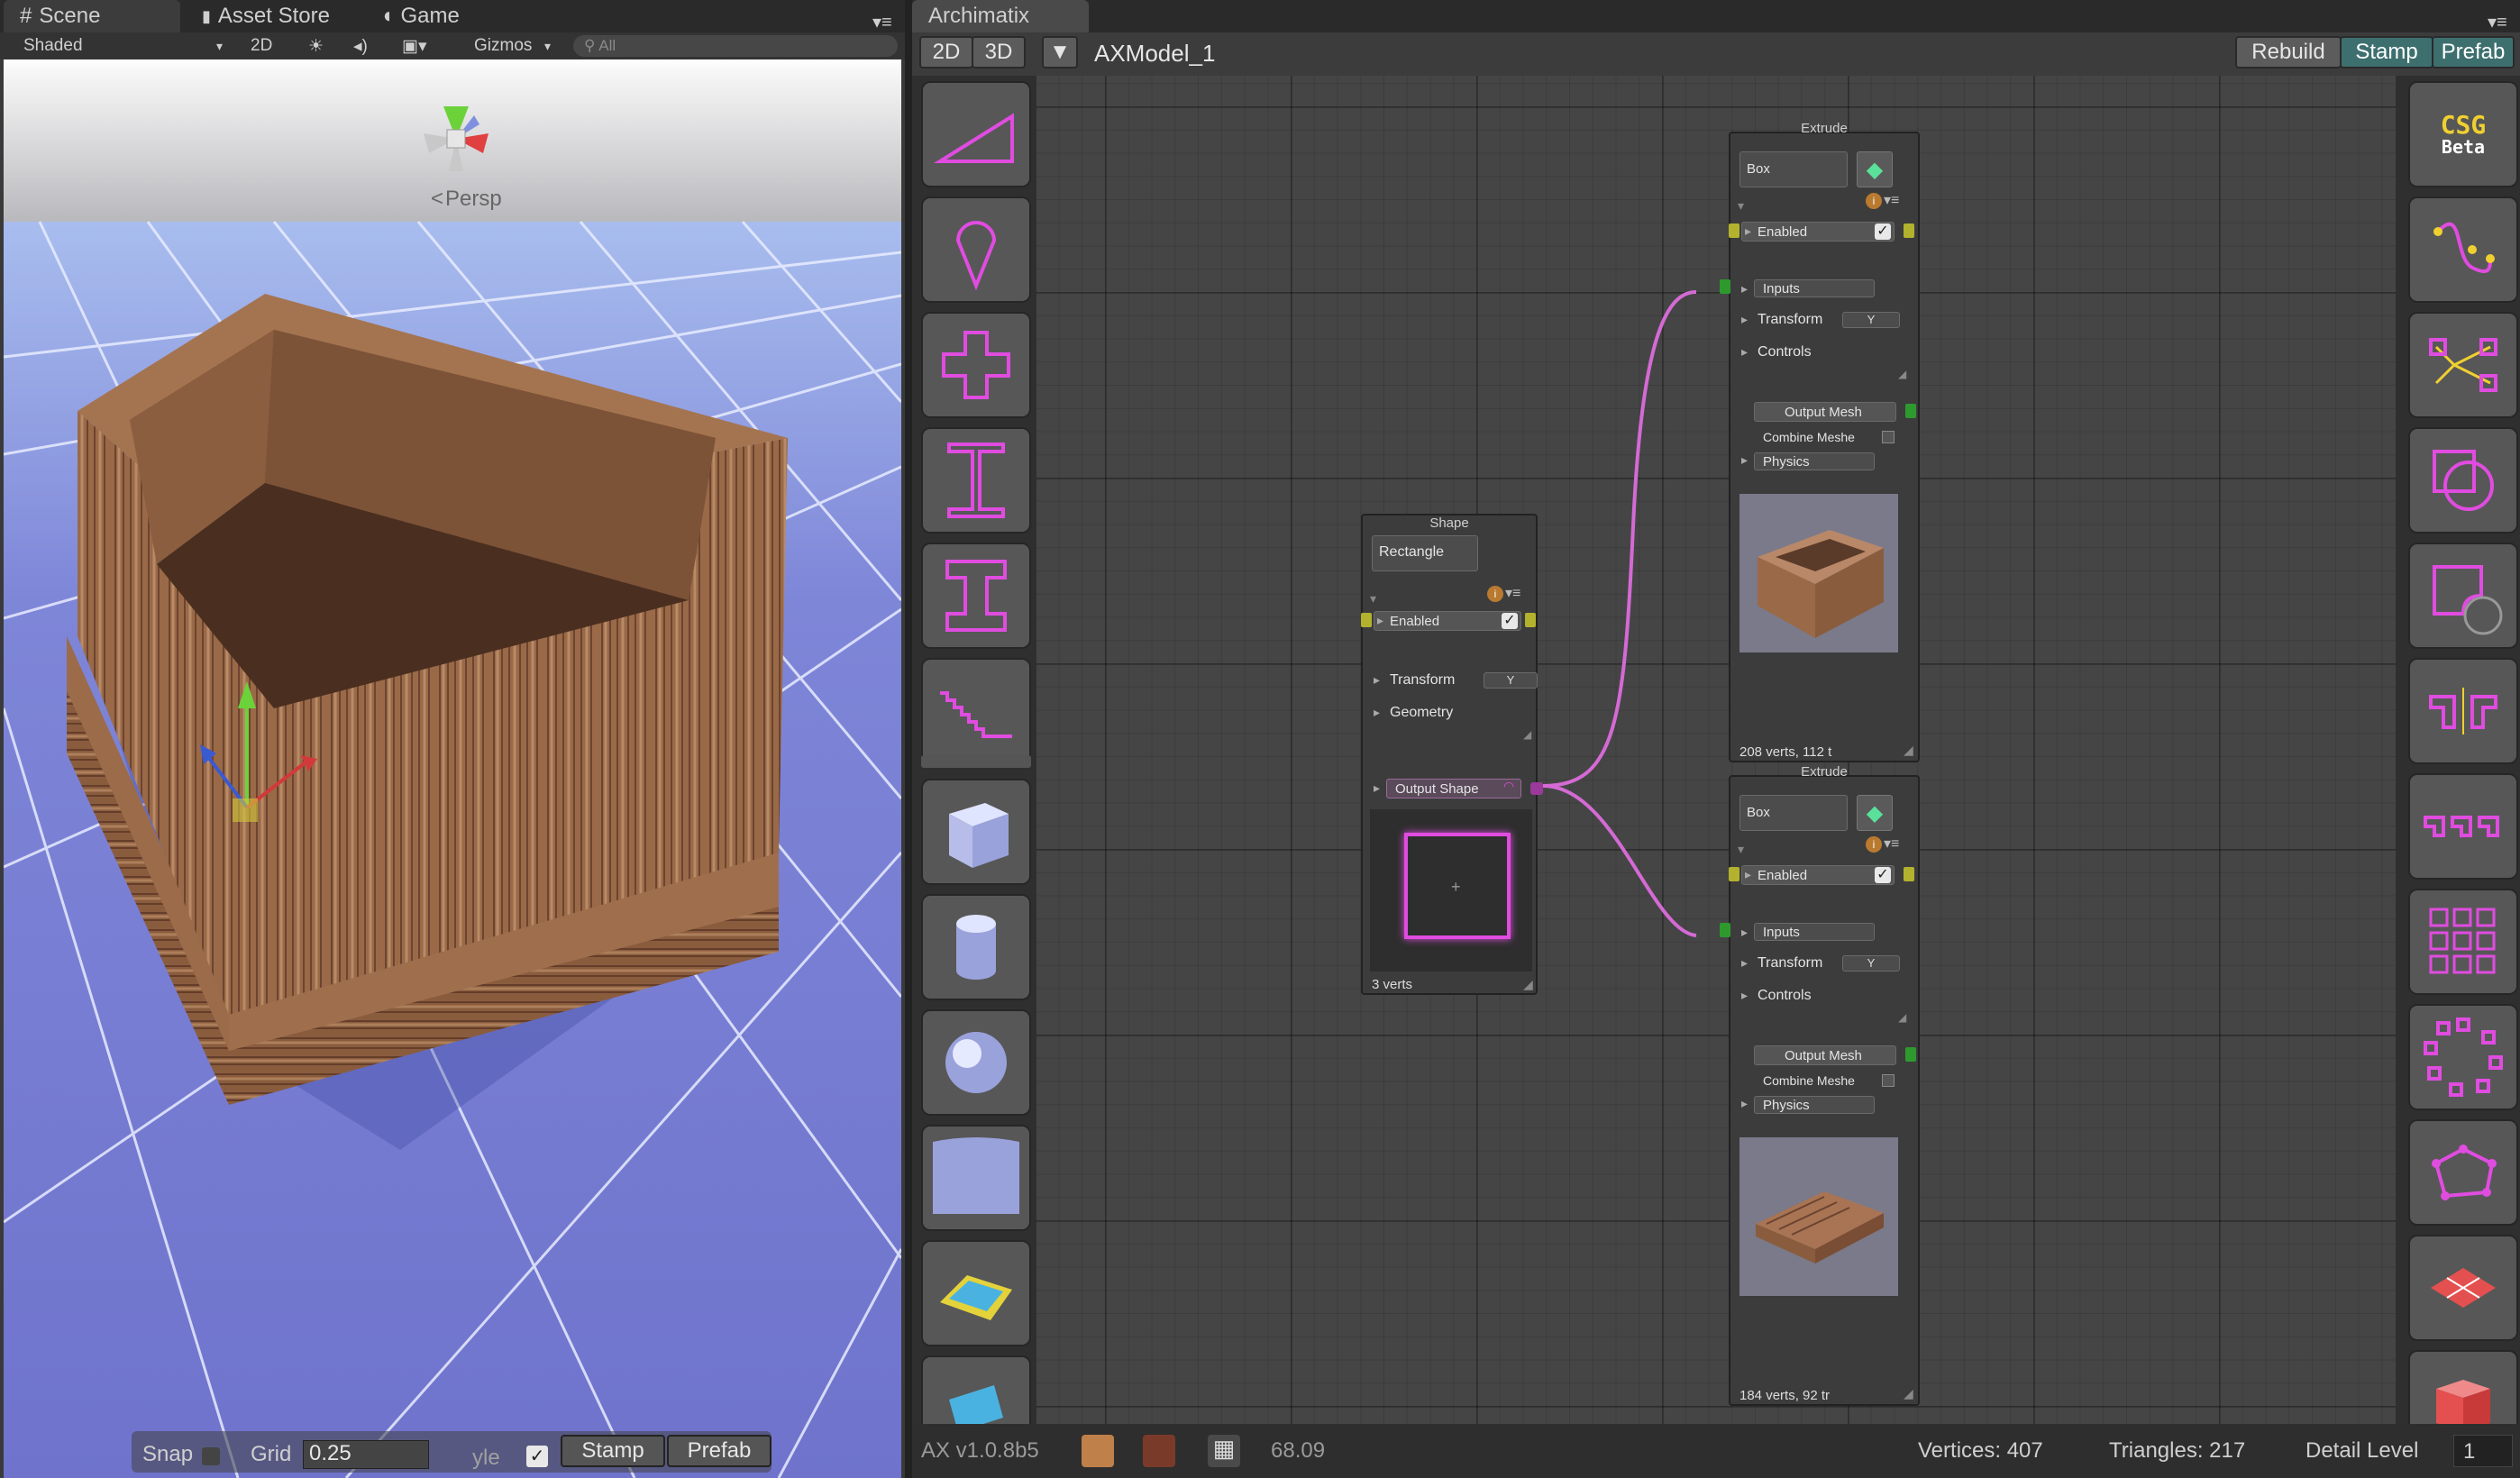  I want to click on audio-icon: ◂), so click(360, 46).